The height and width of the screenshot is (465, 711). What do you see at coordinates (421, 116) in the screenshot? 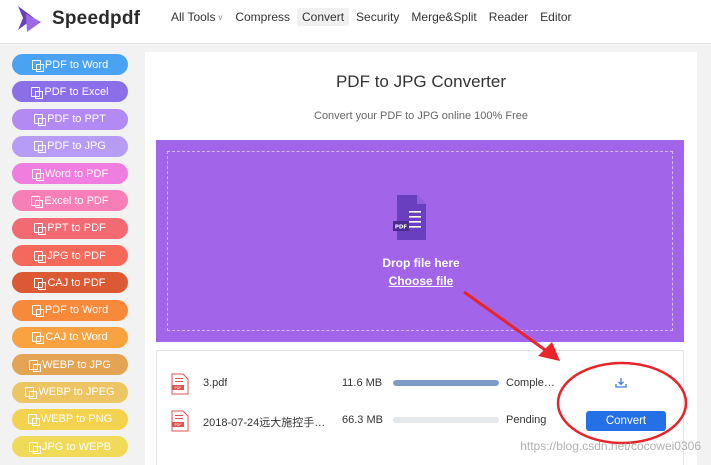
I see `page-subtitle: Convert your PDF to JPG online 100% Free` at bounding box center [421, 116].